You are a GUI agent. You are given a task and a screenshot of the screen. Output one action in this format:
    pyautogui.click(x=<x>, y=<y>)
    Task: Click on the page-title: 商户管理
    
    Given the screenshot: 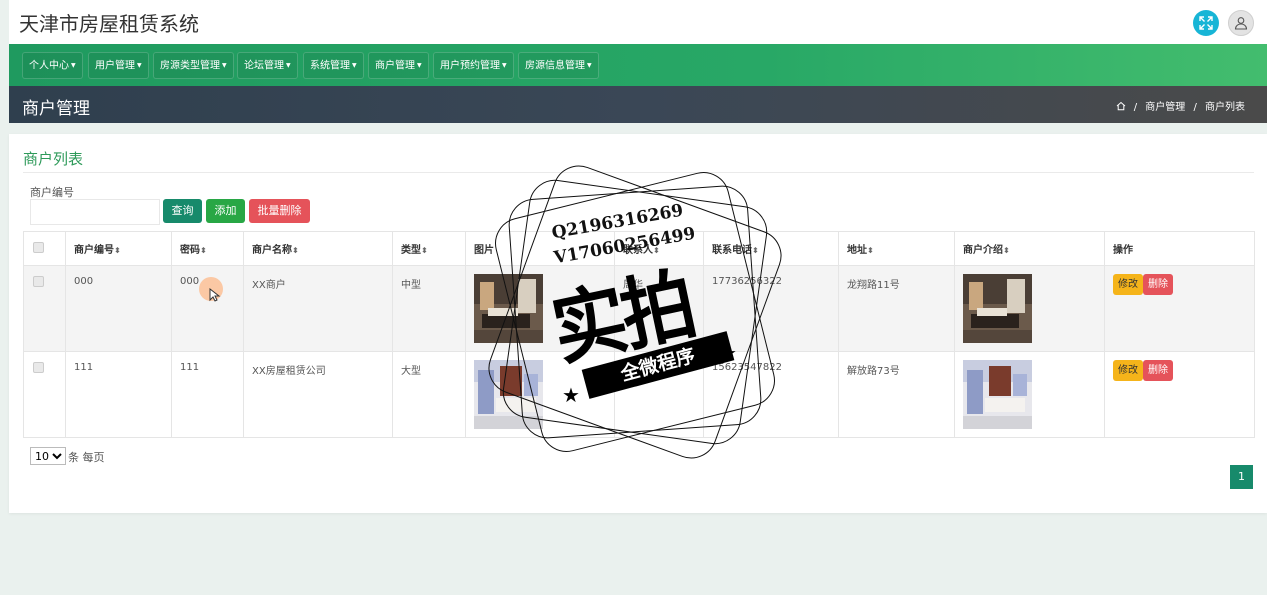 What is the action you would take?
    pyautogui.click(x=56, y=109)
    